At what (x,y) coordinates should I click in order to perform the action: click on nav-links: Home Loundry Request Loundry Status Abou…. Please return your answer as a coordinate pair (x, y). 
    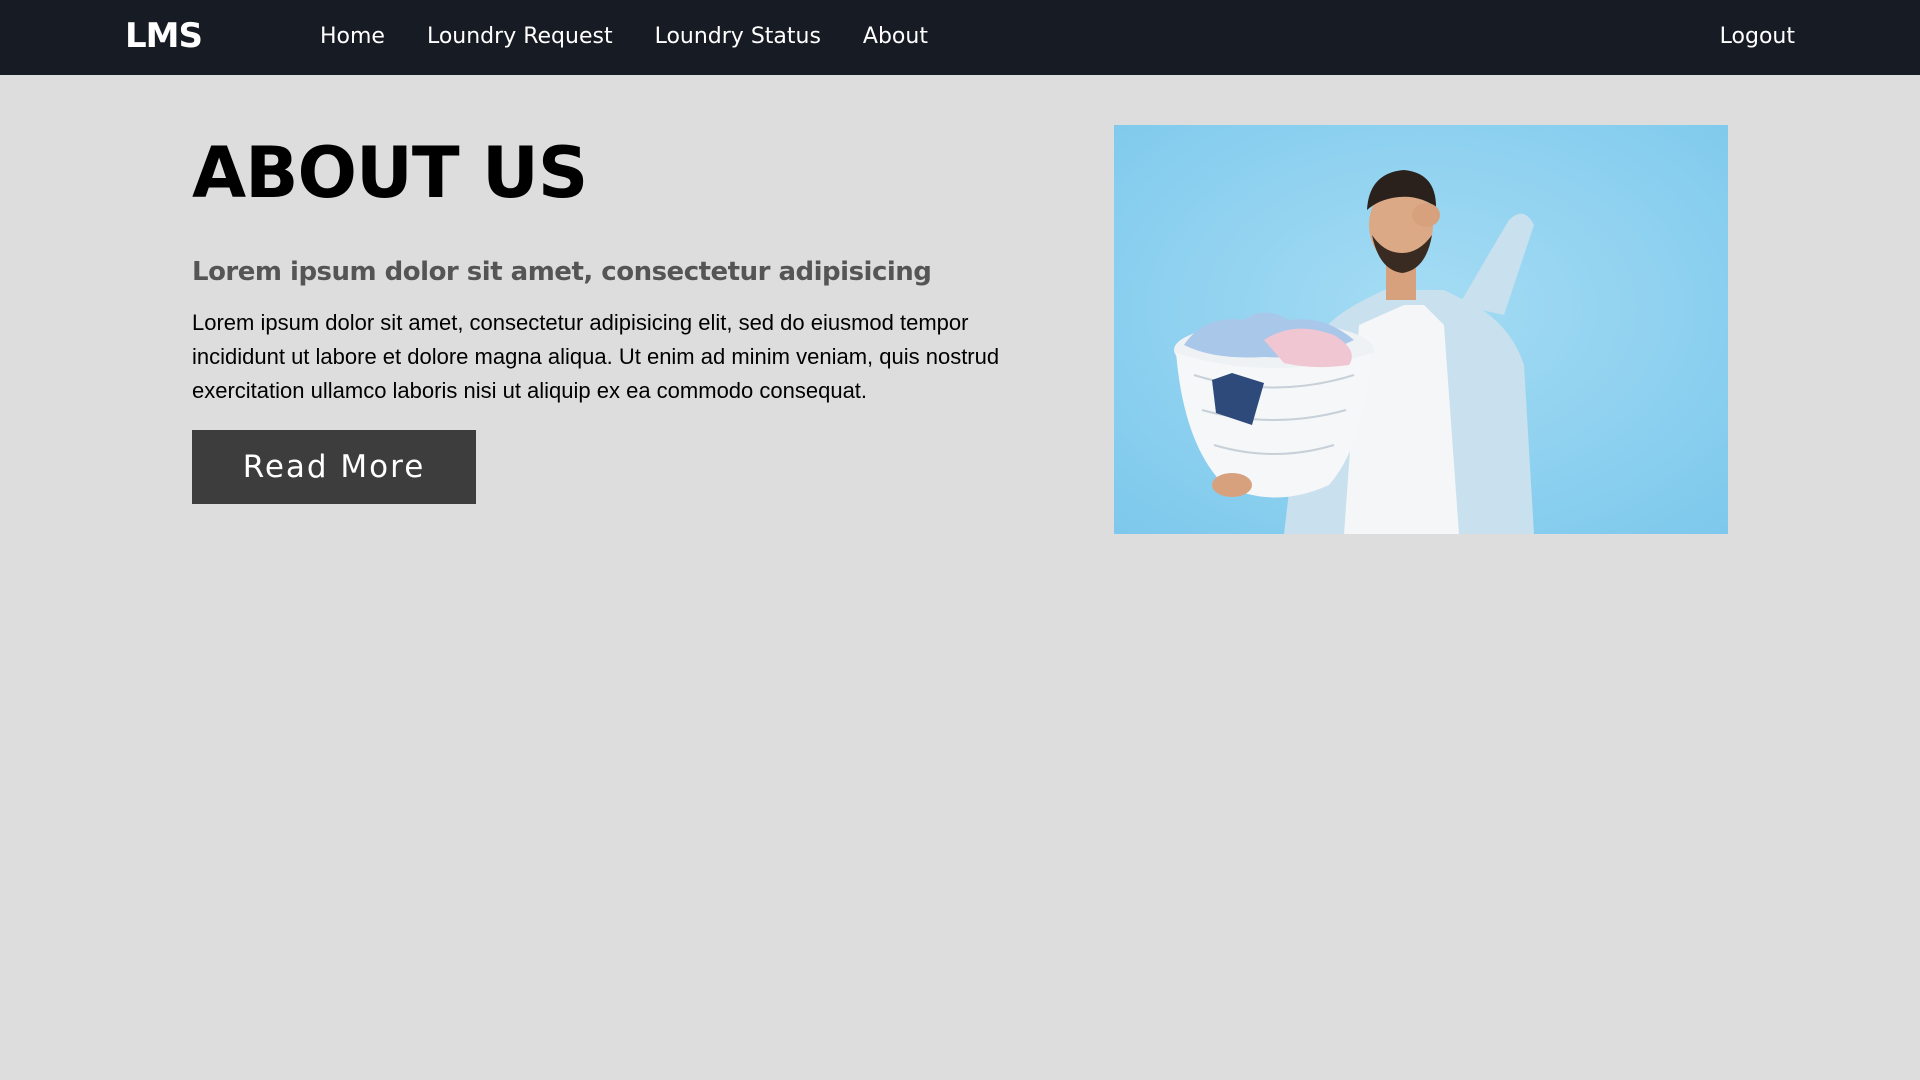
    Looking at the image, I should click on (645, 37).